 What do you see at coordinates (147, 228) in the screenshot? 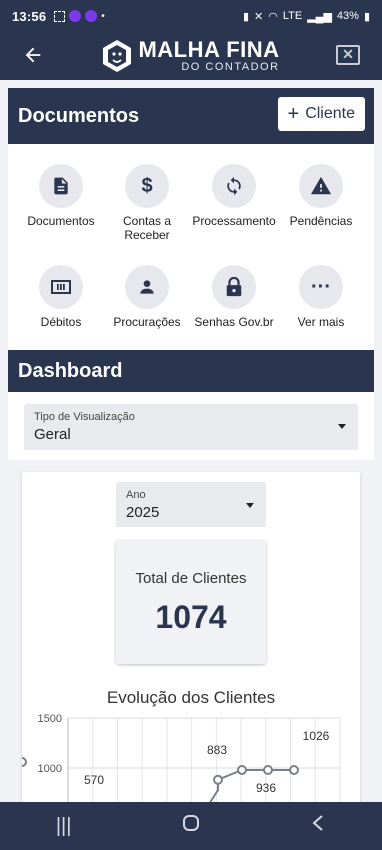
I see `tile-label: Contas a Receber` at bounding box center [147, 228].